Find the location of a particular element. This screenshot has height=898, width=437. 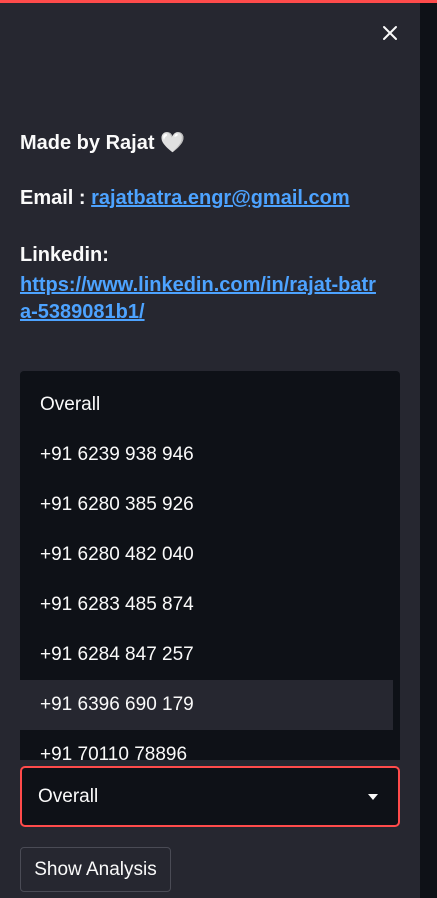

dropdown-option-overall: Overall is located at coordinates (206, 405).